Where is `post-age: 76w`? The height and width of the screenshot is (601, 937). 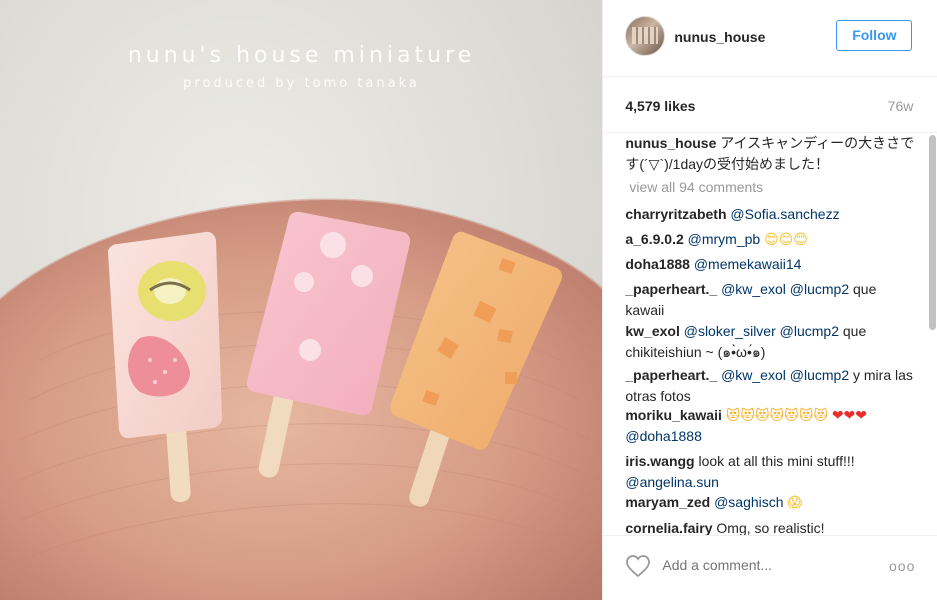 post-age: 76w is located at coordinates (901, 106).